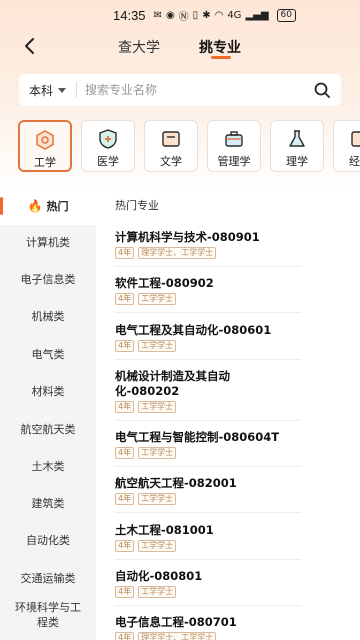  I want to click on sidebar-item-label: 热门, so click(57, 206).